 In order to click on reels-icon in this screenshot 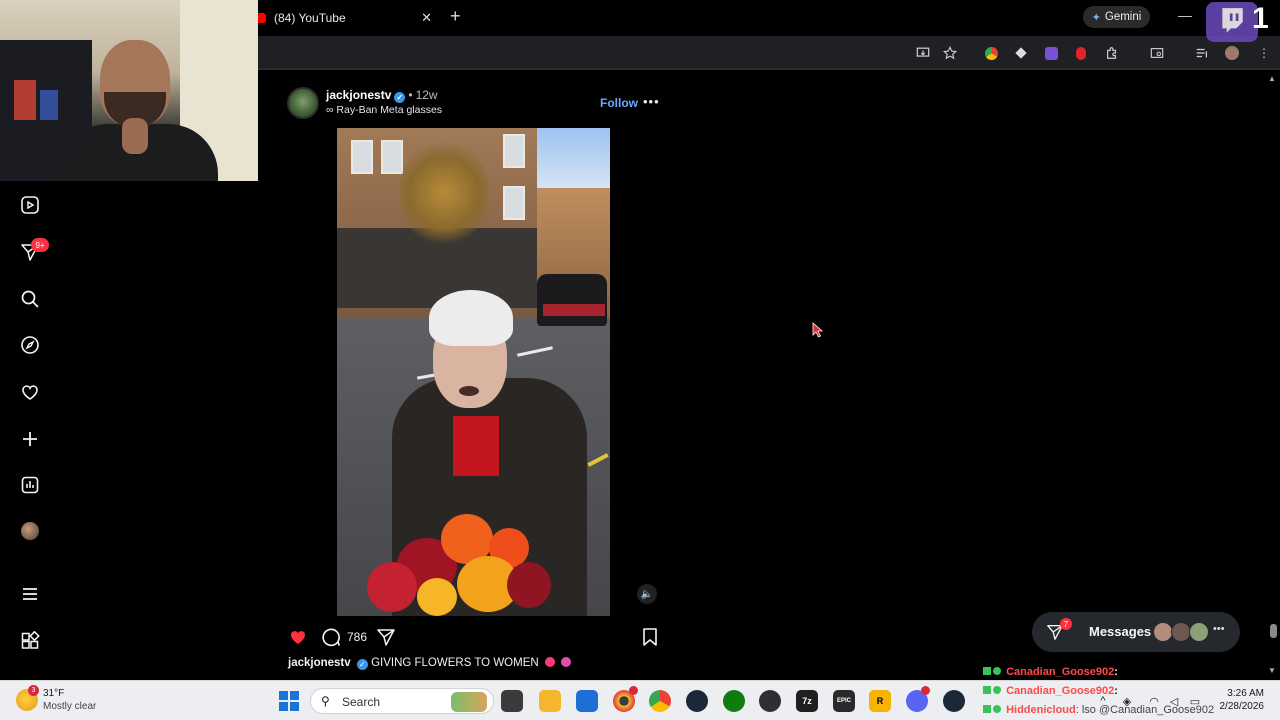, I will do `click(30, 205)`.